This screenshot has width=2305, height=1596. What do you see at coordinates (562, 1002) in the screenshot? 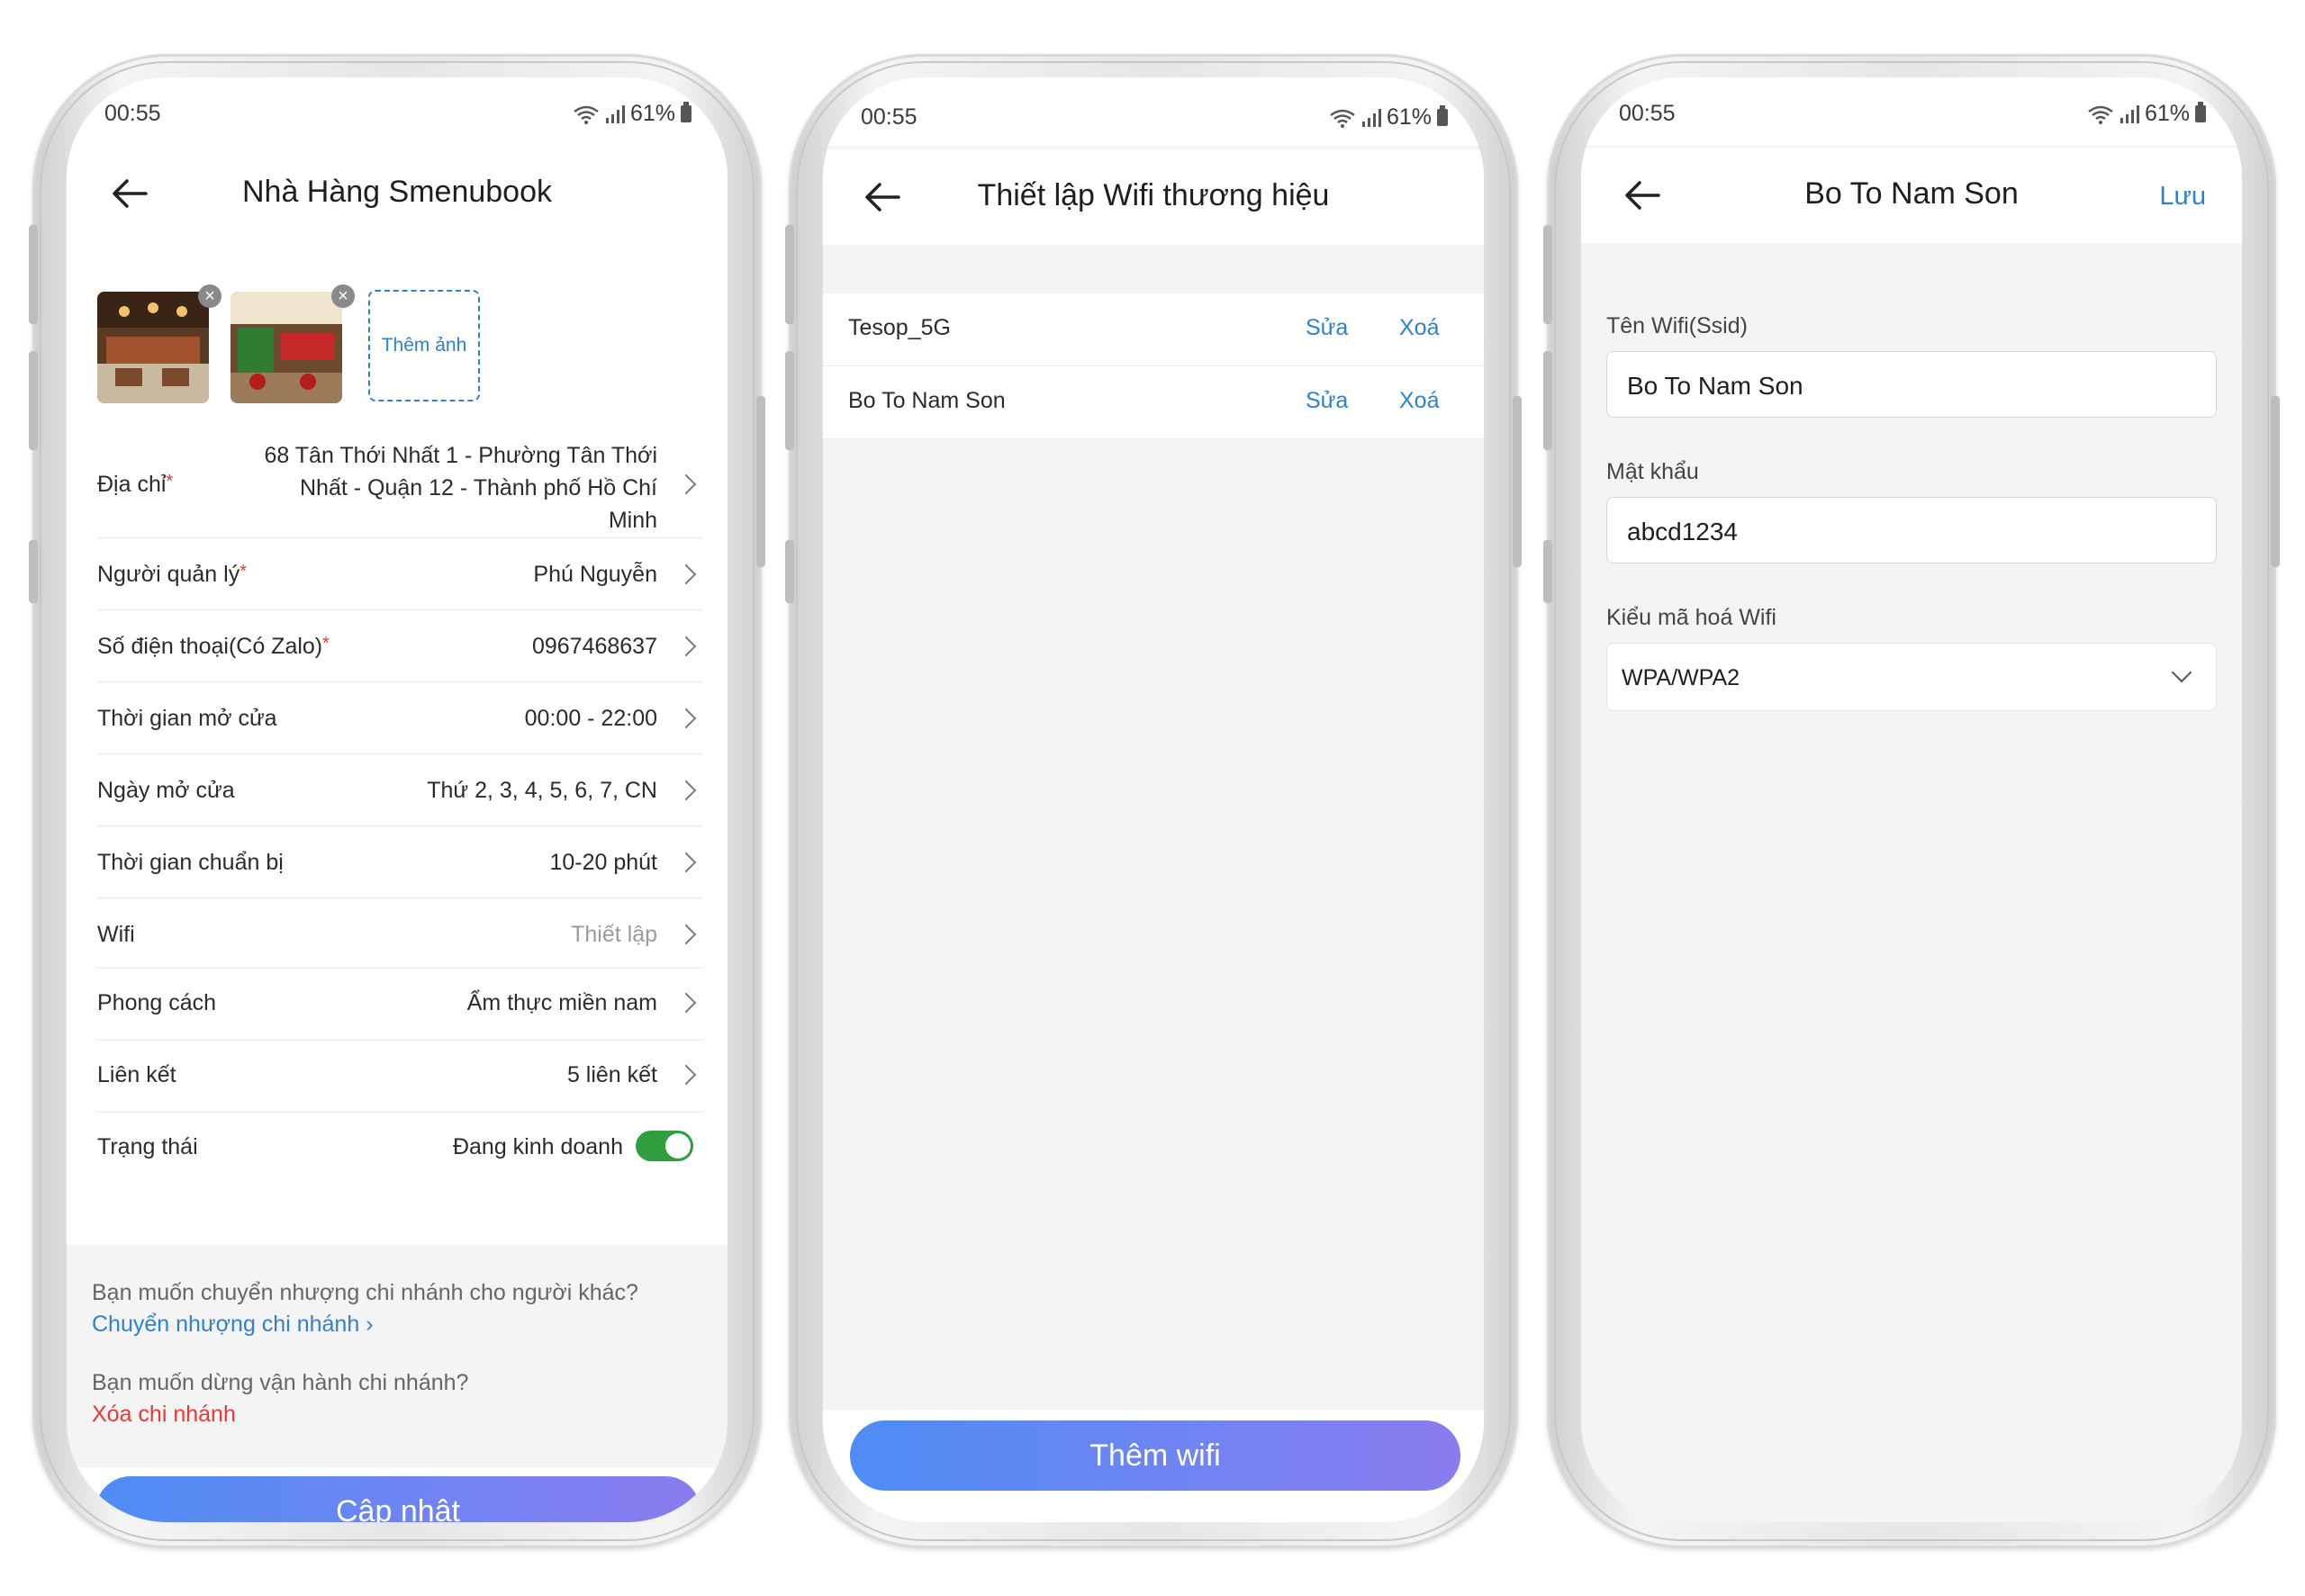
I see `row-style-value: Ẩm thực miền nam` at bounding box center [562, 1002].